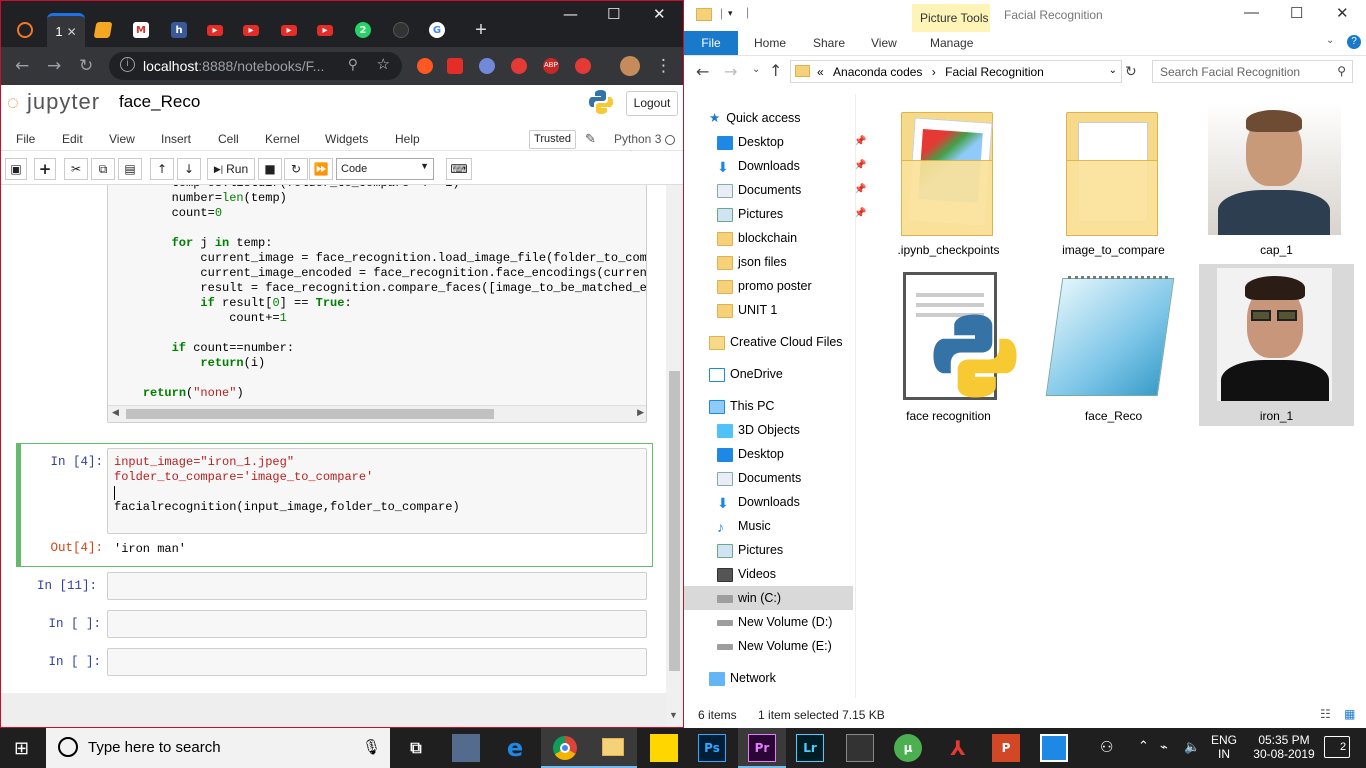 This screenshot has width=1366, height=768. I want to click on ribbon-tab-home: Home, so click(770, 43).